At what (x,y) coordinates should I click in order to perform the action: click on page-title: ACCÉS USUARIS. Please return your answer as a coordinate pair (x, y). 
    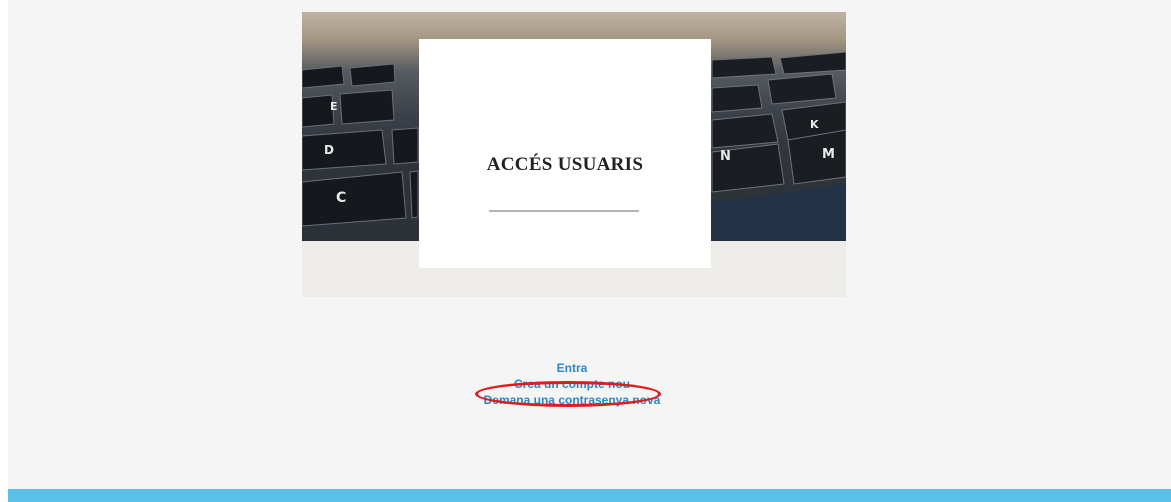
    Looking at the image, I should click on (565, 164).